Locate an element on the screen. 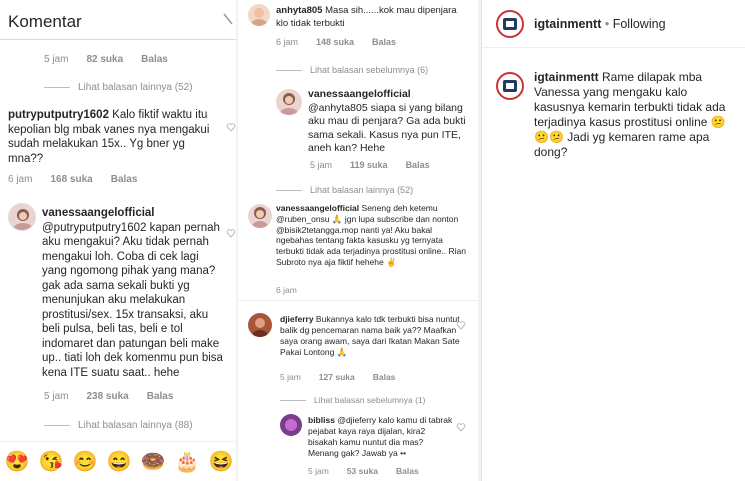  view-more-replies: Lihat balasan lainnya (88) is located at coordinates (118, 425).